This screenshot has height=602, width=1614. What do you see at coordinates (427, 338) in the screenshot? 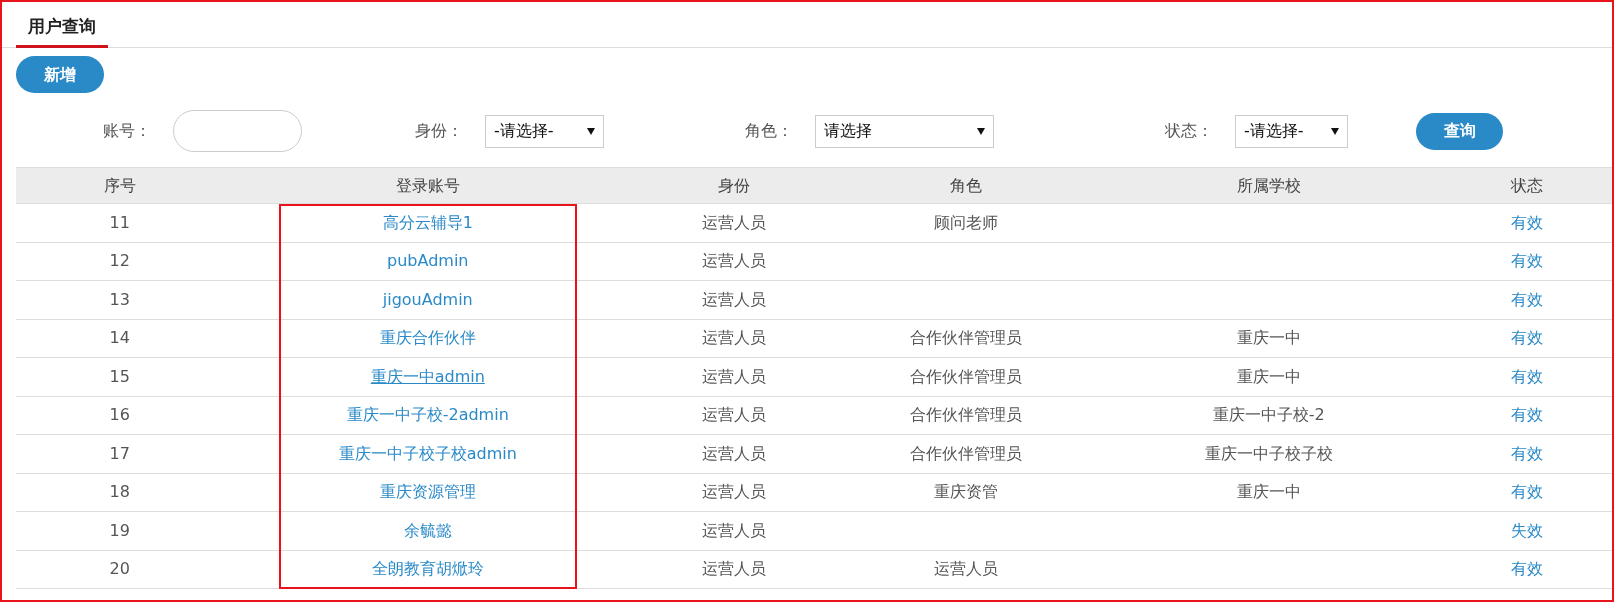
I see `account-link: 重庆合作伙伴` at bounding box center [427, 338].